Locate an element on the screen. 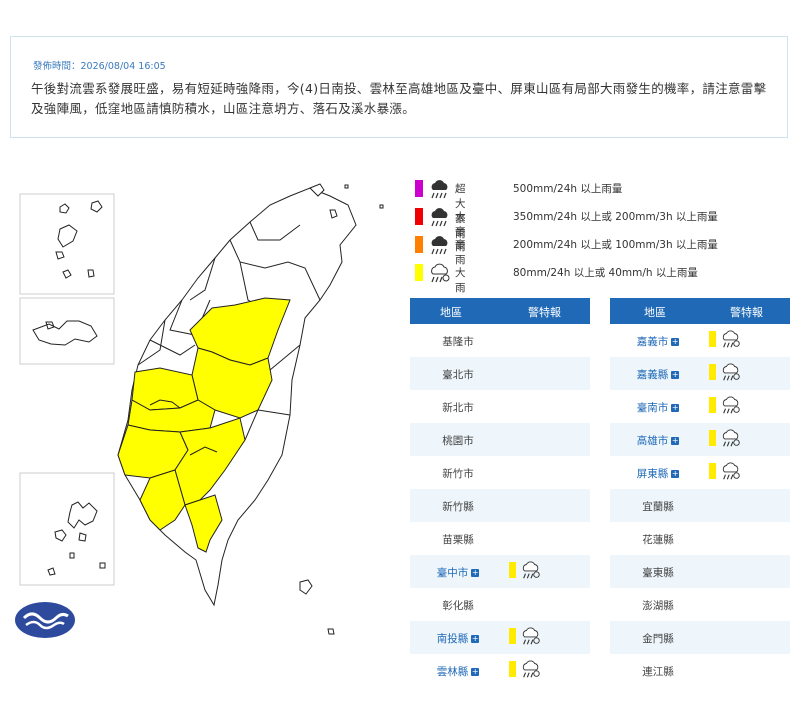  table-row: 新竹市 is located at coordinates (500, 472).